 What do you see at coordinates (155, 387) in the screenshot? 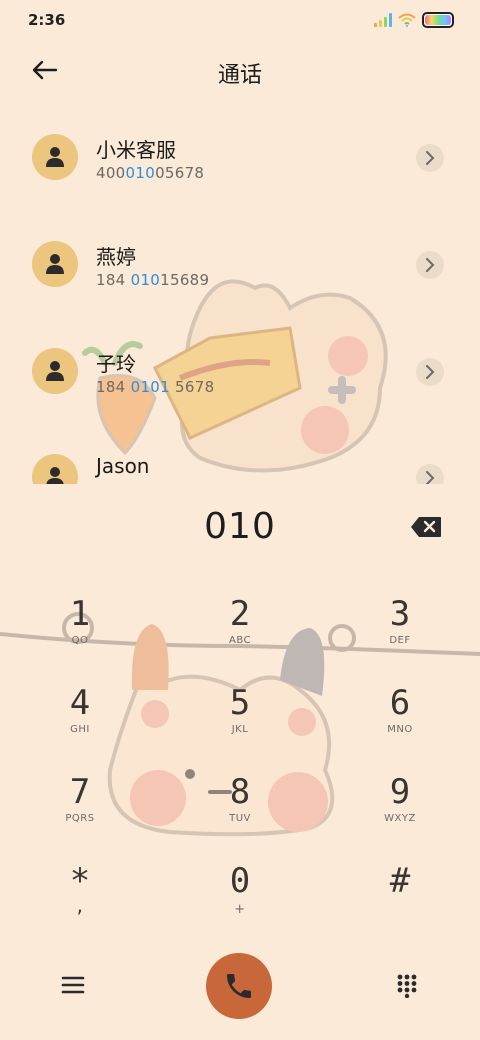
I see `contact-number: 184 0101 5678` at bounding box center [155, 387].